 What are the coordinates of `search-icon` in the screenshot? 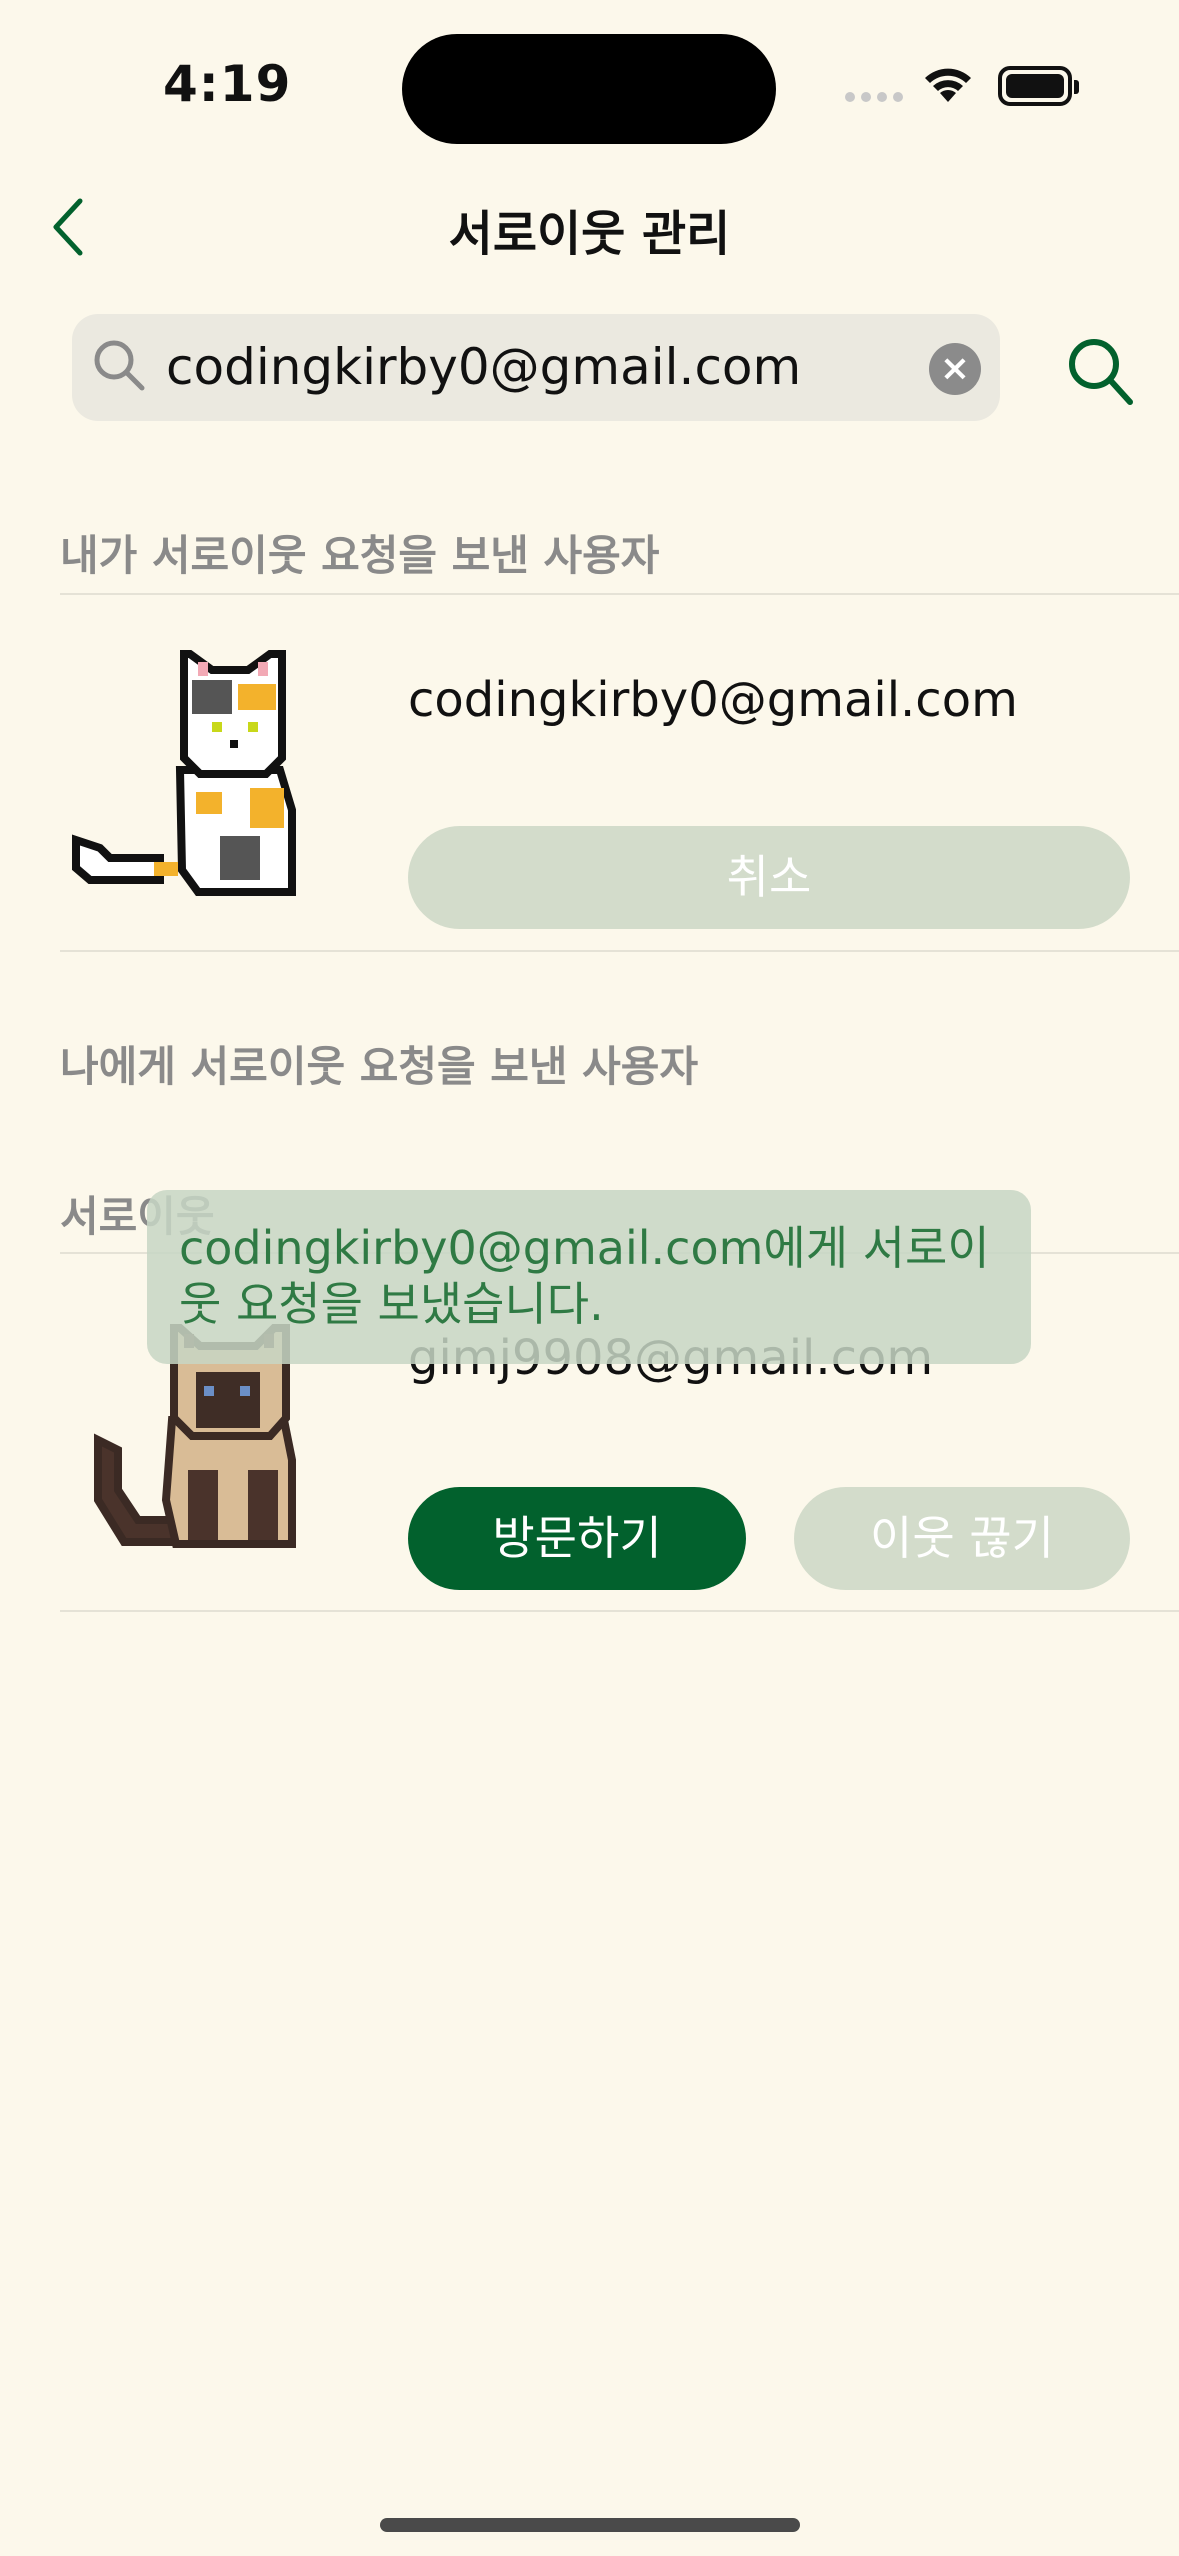 It's located at (119, 365).